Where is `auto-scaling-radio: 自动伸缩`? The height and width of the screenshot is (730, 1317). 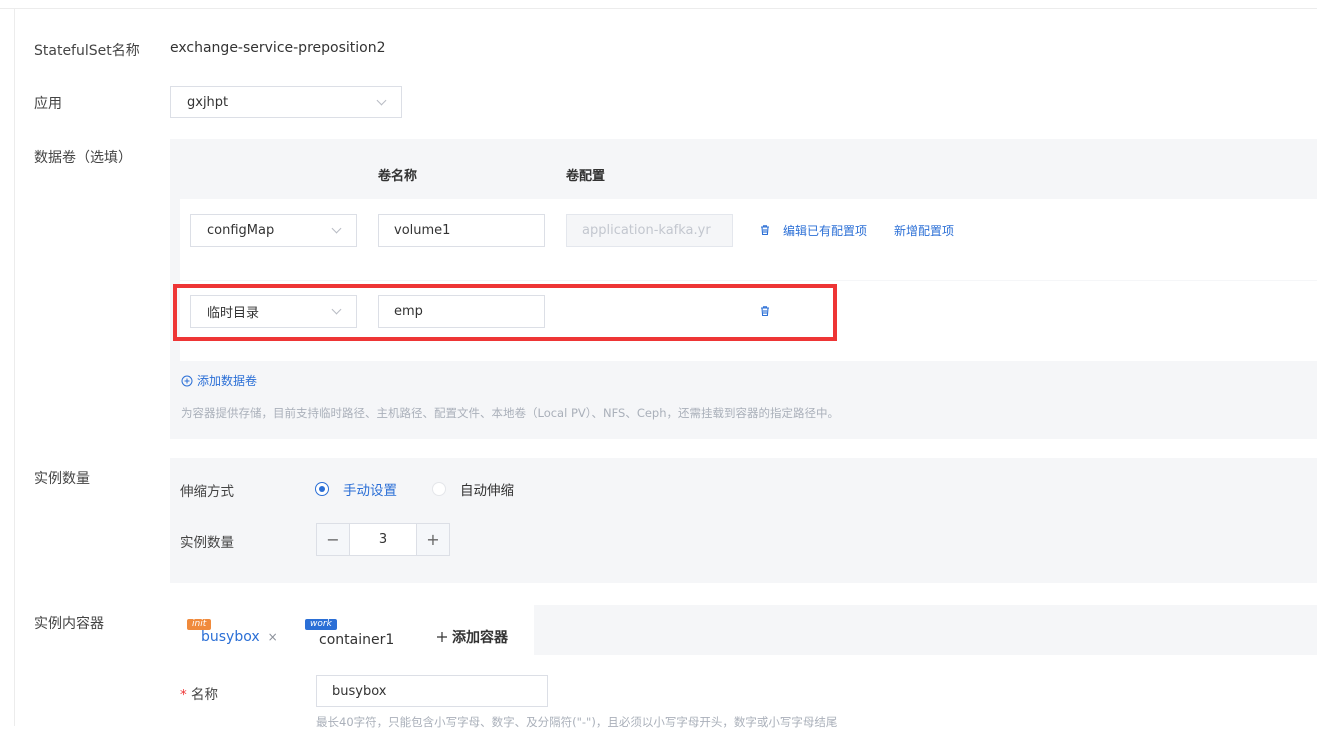
auto-scaling-radio: 自动伸缩 is located at coordinates (473, 489).